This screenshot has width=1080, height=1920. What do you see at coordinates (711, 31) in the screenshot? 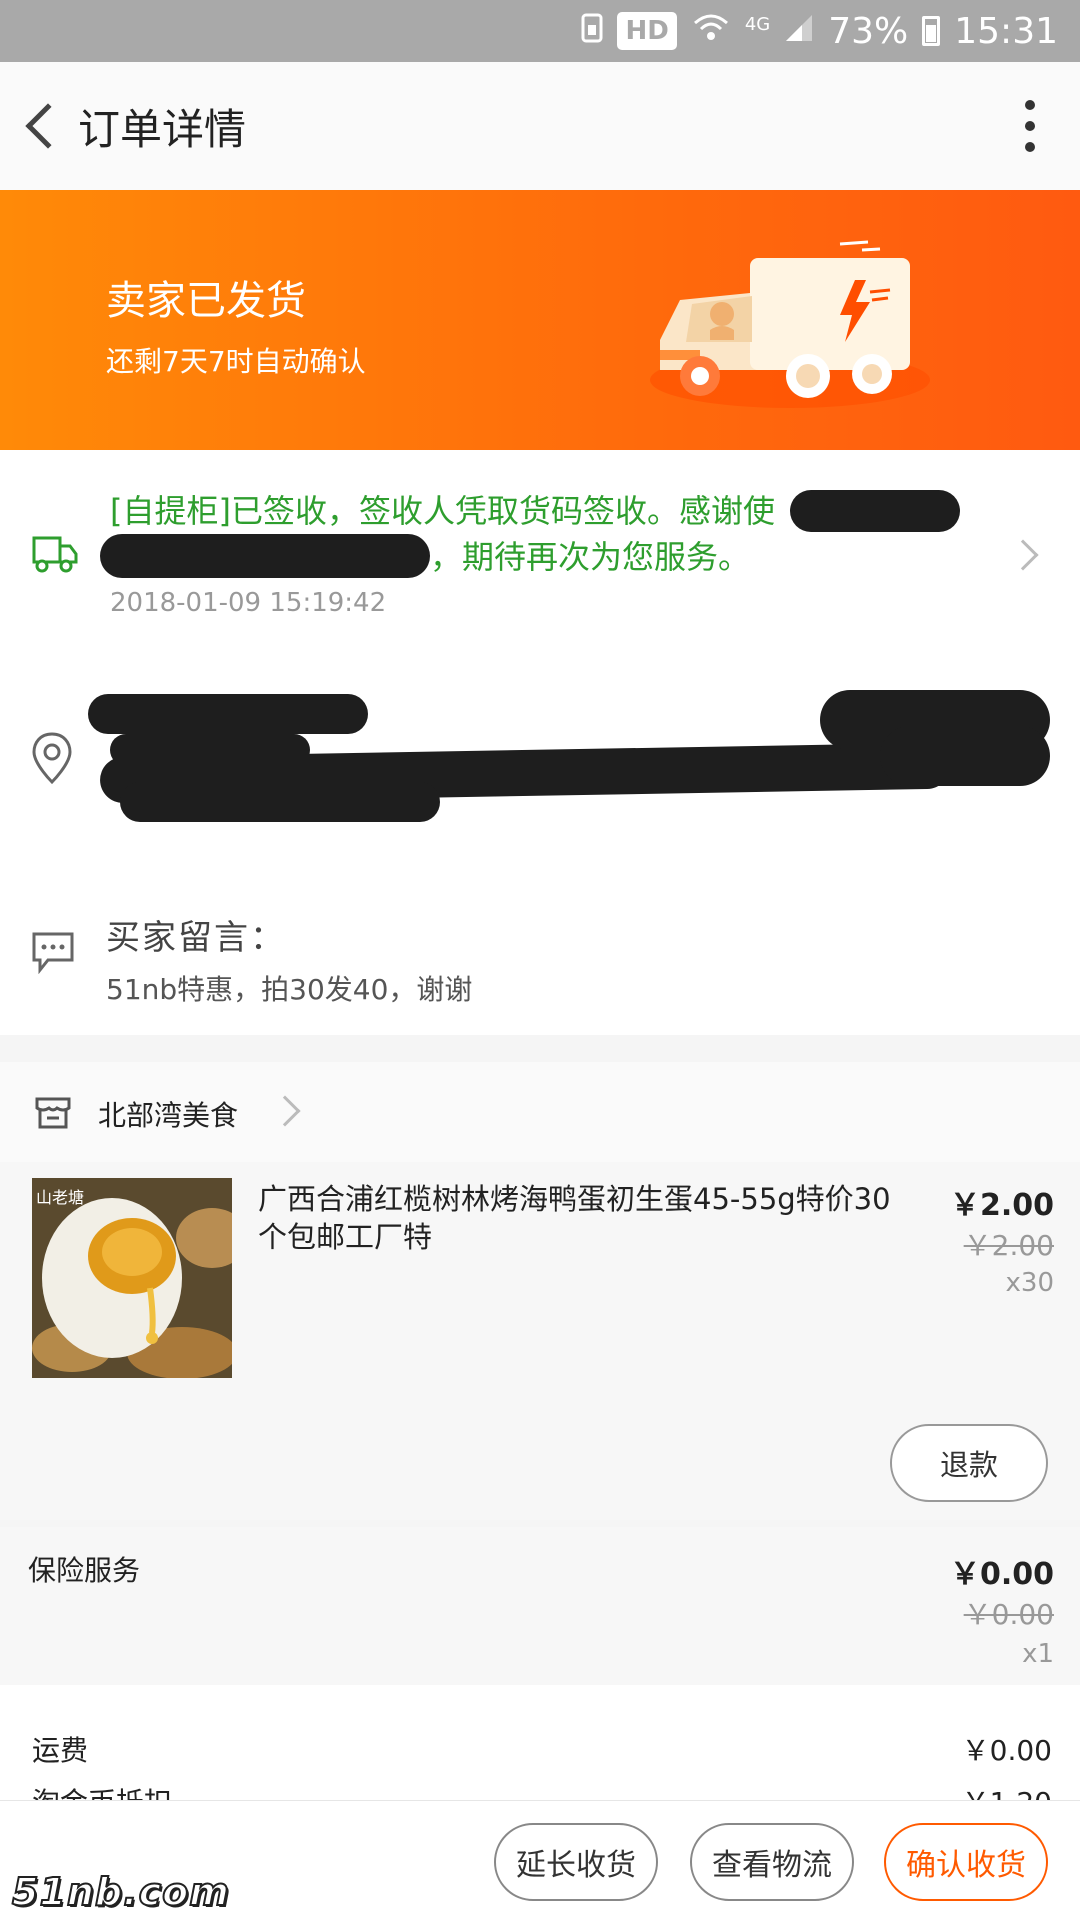
I see `wifi-icon` at bounding box center [711, 31].